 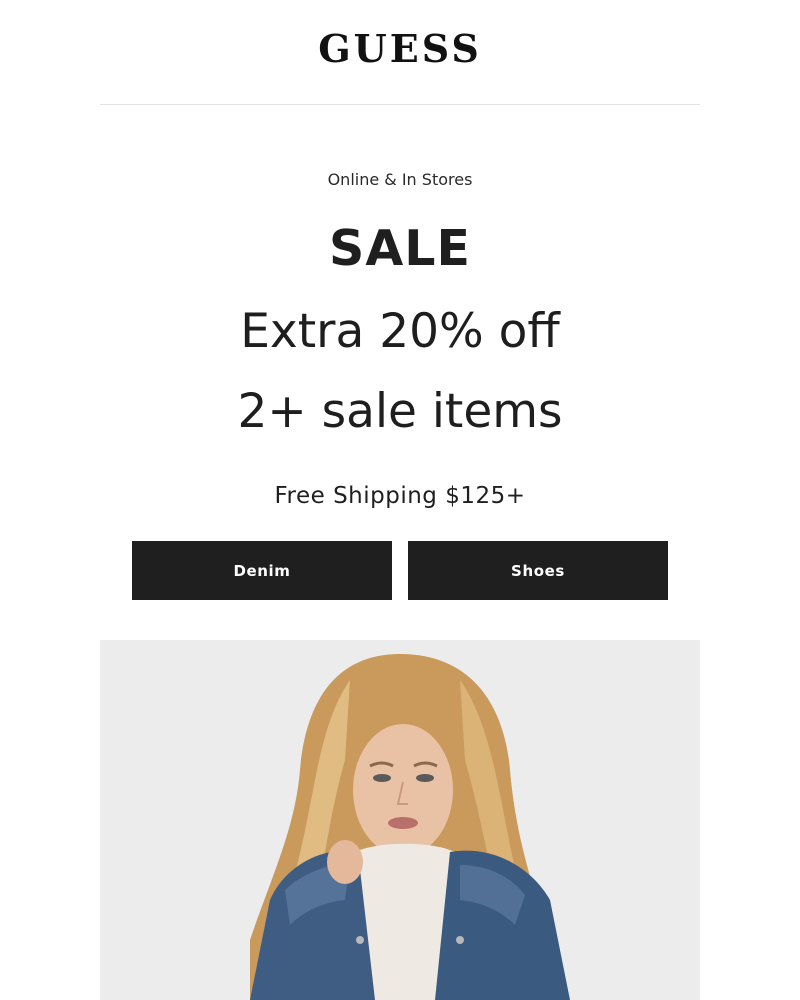 What do you see at coordinates (262, 570) in the screenshot?
I see `denim-button: Denim` at bounding box center [262, 570].